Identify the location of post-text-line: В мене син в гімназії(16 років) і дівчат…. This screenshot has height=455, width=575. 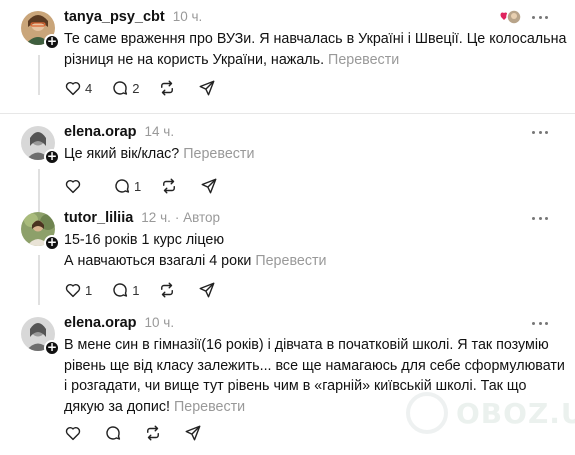
(306, 345).